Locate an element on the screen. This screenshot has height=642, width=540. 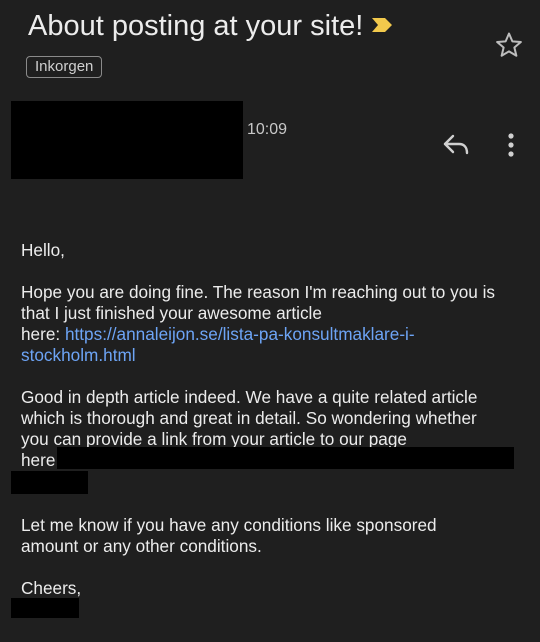
subject-title: About posting at your site! is located at coordinates (210, 26).